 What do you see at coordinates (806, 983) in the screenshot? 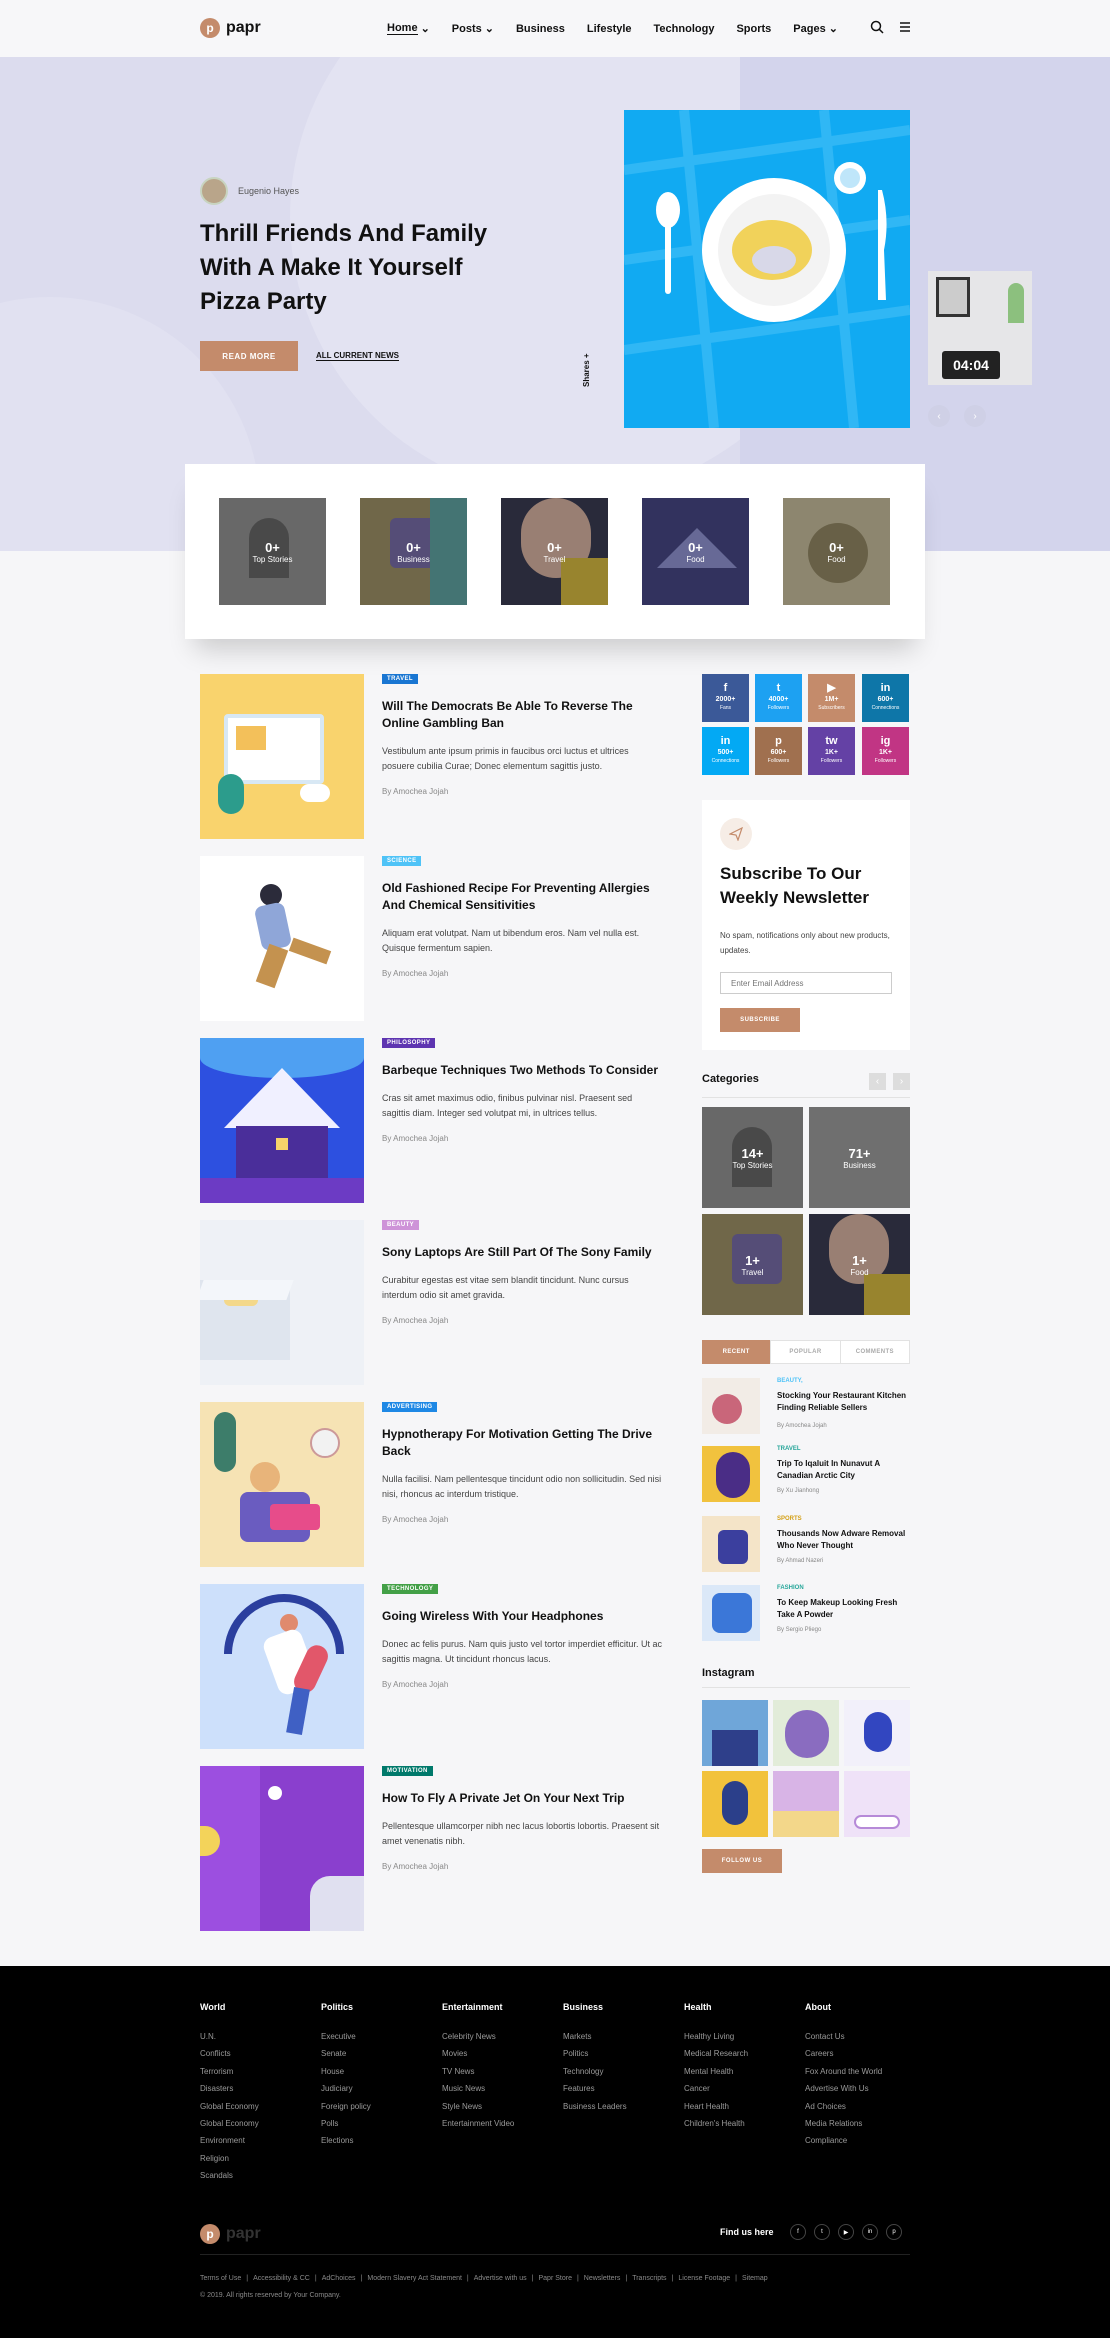
I see `email-field` at bounding box center [806, 983].